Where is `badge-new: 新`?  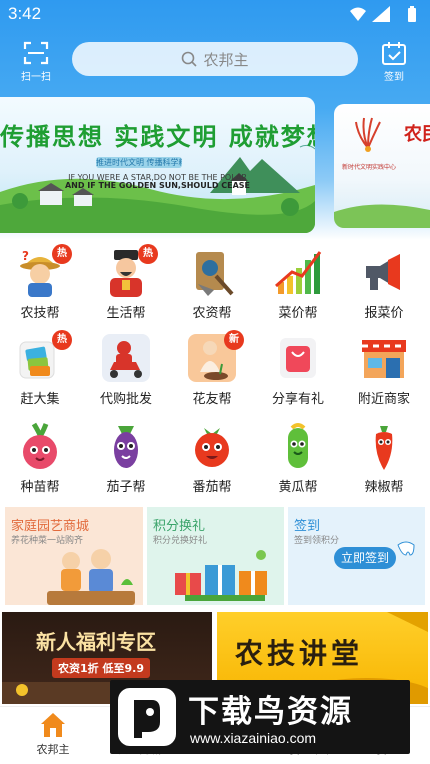
badge-new: 新 is located at coordinates (234, 340).